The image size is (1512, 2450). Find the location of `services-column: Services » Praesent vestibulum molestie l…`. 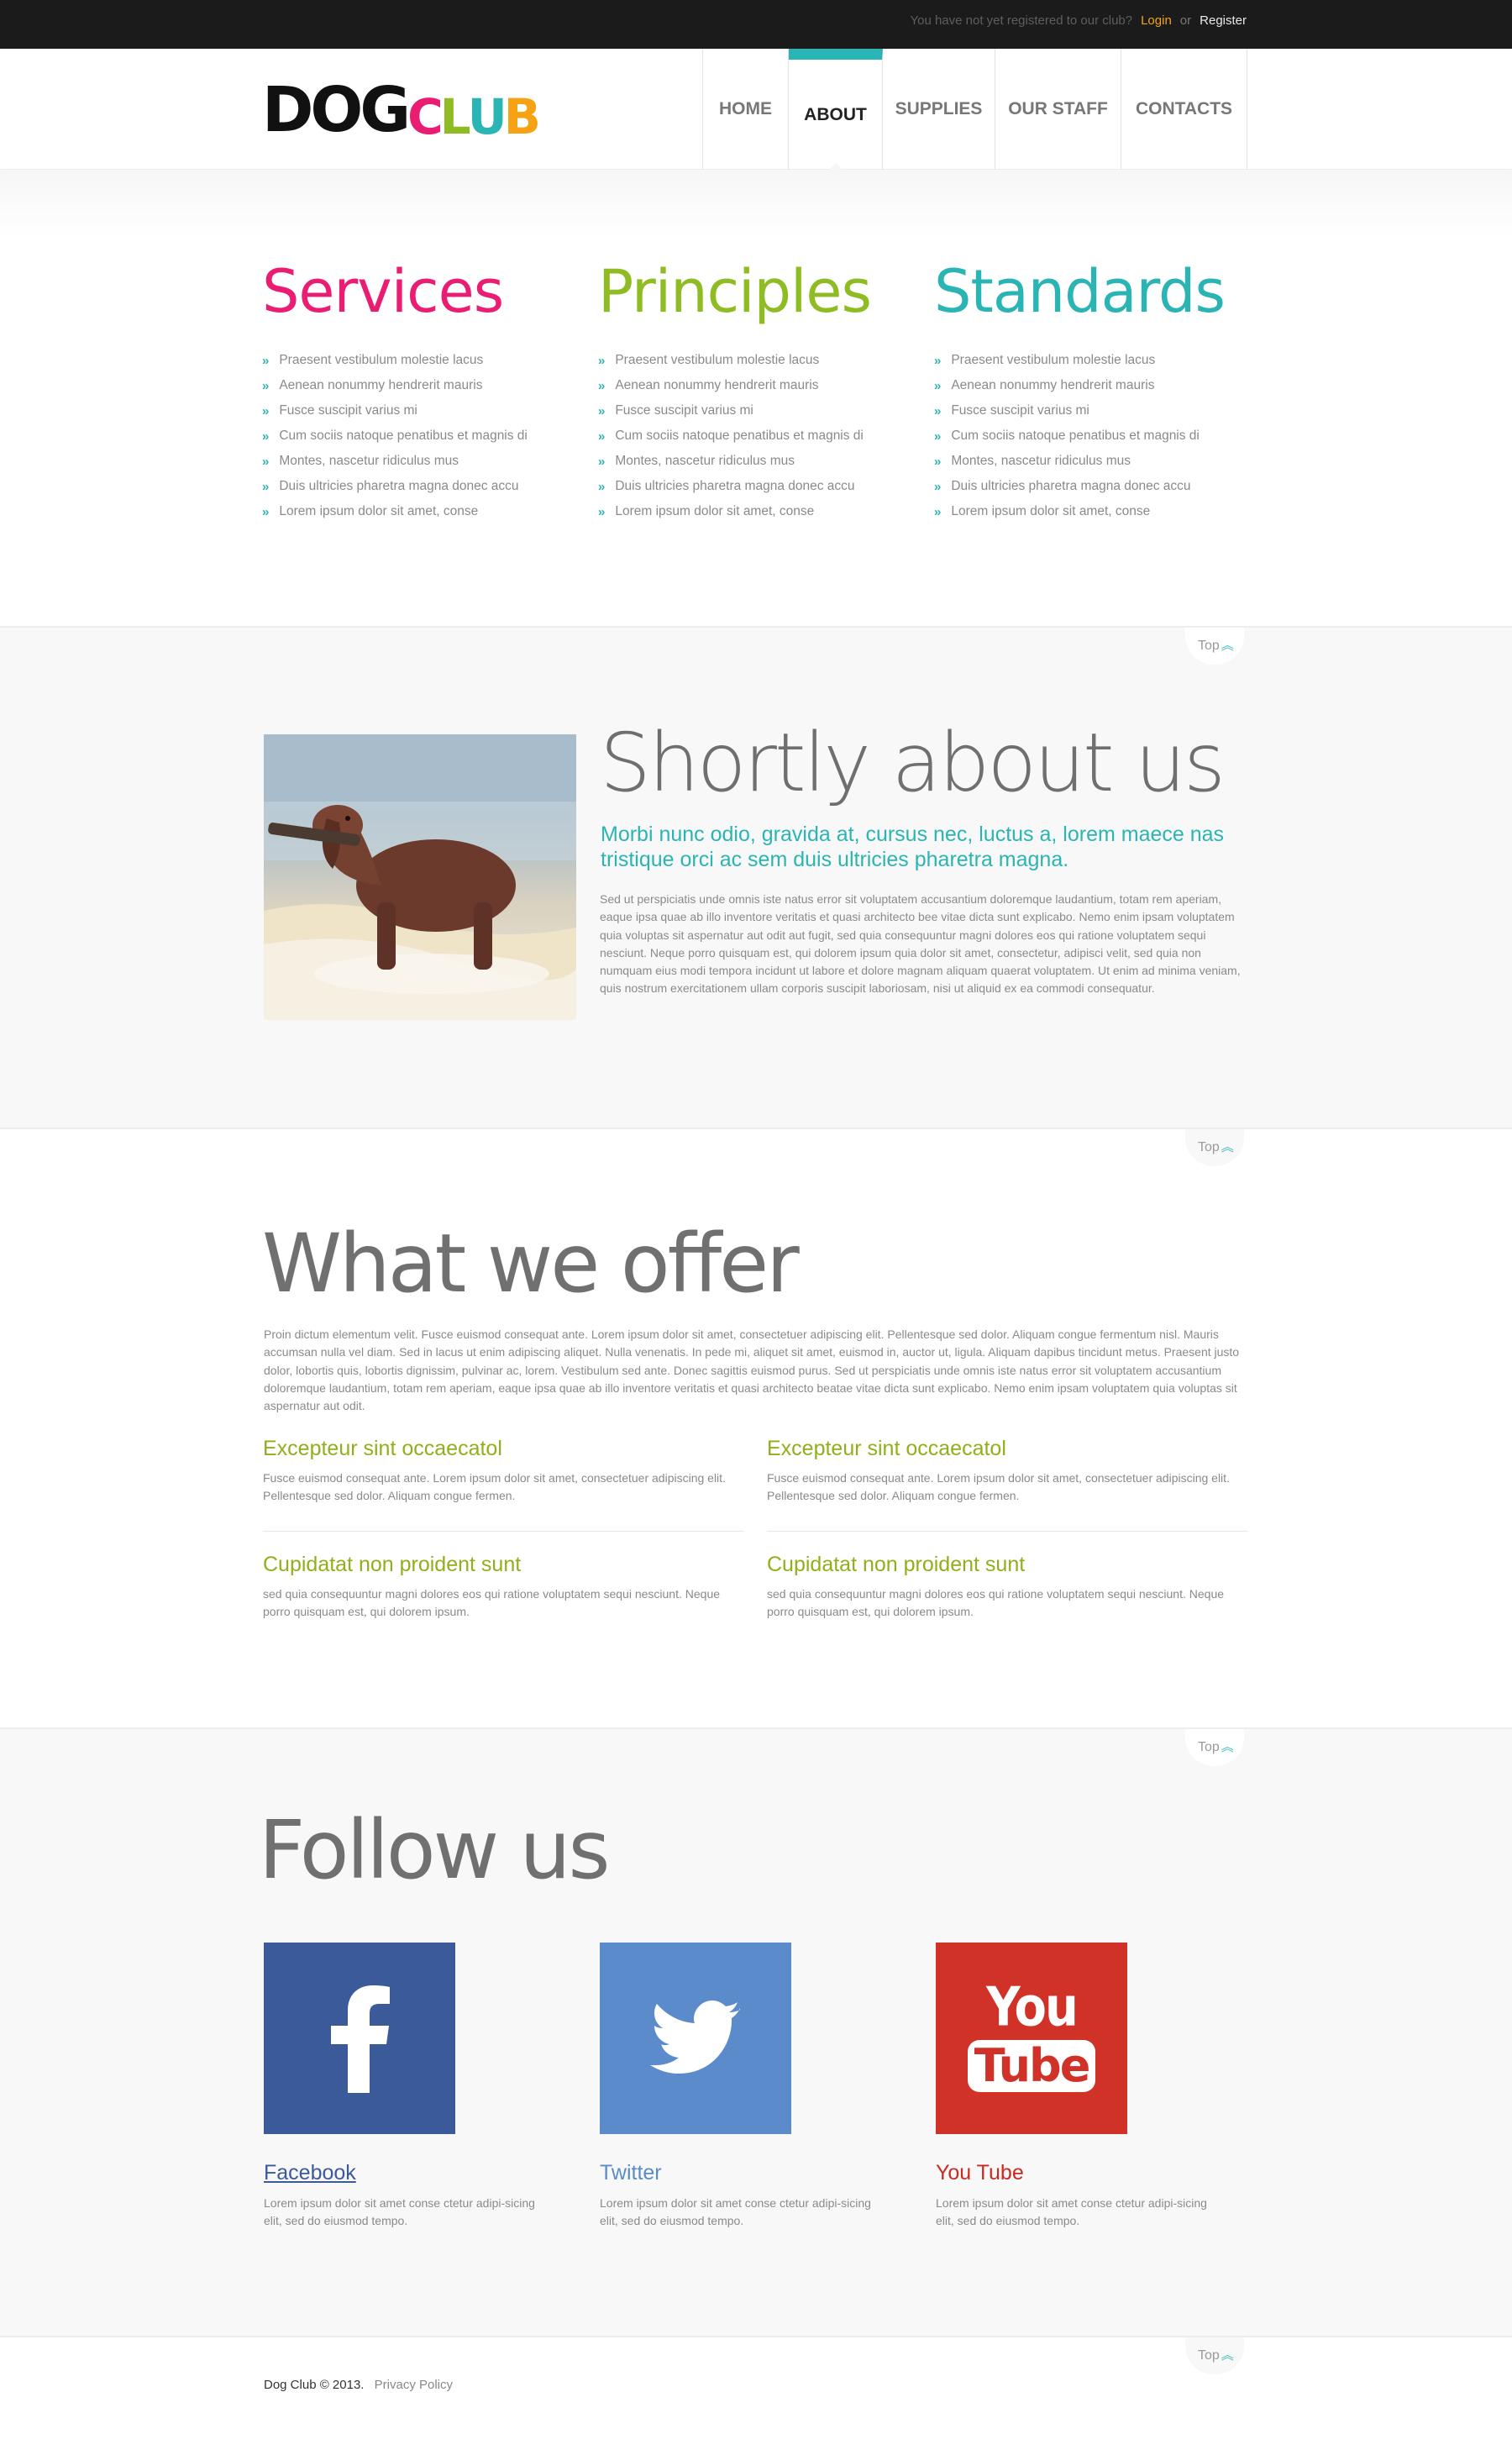

services-column: Services » Praesent vestibulum molestie l… is located at coordinates (413, 393).